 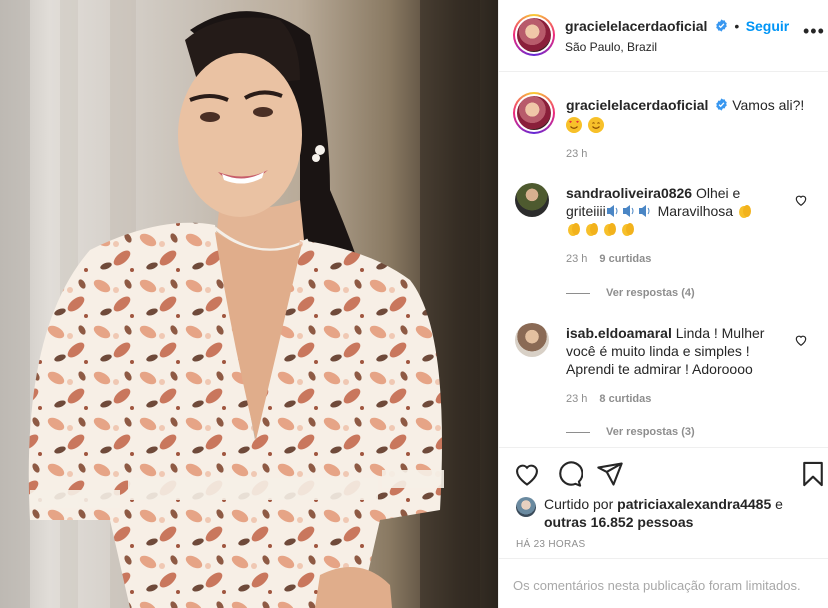 What do you see at coordinates (534, 35) in the screenshot?
I see `author-avatar` at bounding box center [534, 35].